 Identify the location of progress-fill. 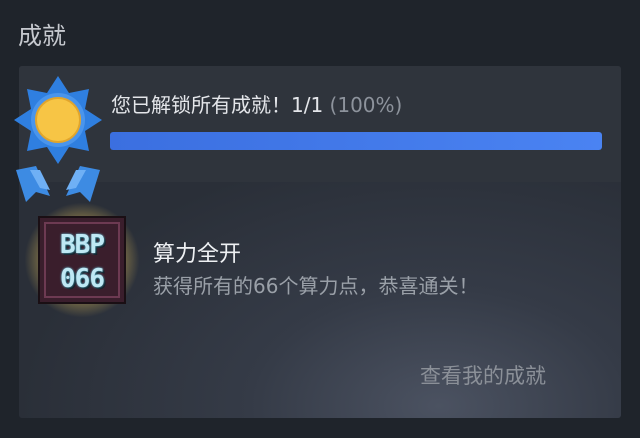
(356, 141).